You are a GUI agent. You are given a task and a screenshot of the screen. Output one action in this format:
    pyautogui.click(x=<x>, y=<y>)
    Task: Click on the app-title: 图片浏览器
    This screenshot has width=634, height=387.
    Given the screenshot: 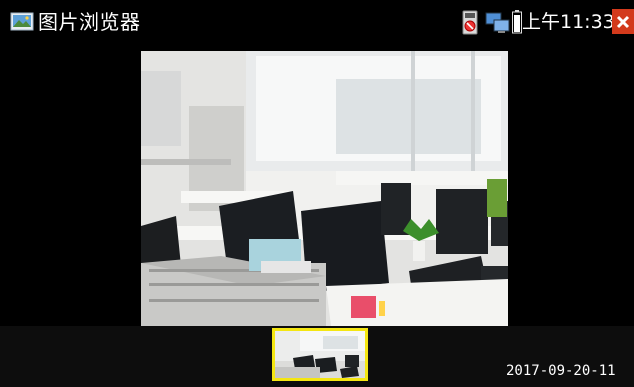 What is the action you would take?
    pyautogui.click(x=89, y=22)
    